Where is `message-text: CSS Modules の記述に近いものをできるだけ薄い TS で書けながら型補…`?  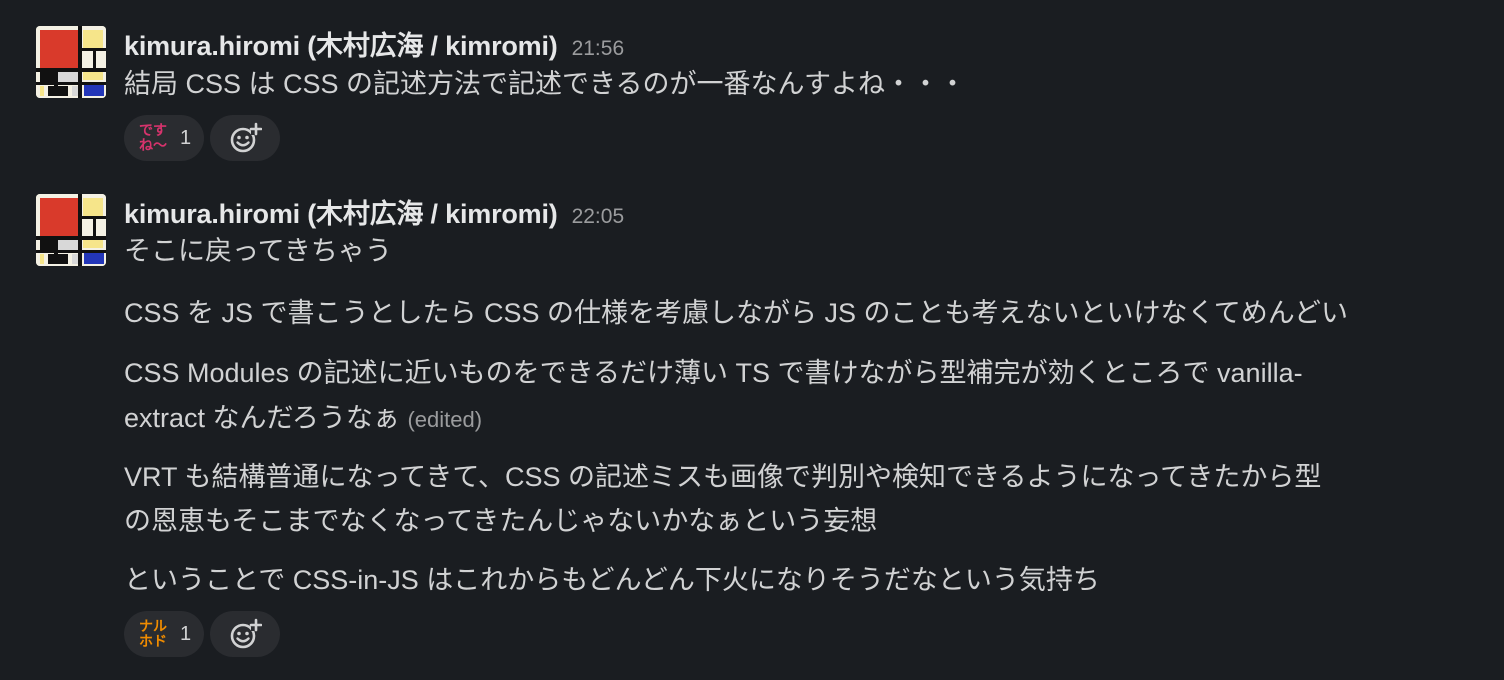 message-text: CSS Modules の記述に近いものをできるだけ薄い TS で書けながら型補… is located at coordinates (713, 373).